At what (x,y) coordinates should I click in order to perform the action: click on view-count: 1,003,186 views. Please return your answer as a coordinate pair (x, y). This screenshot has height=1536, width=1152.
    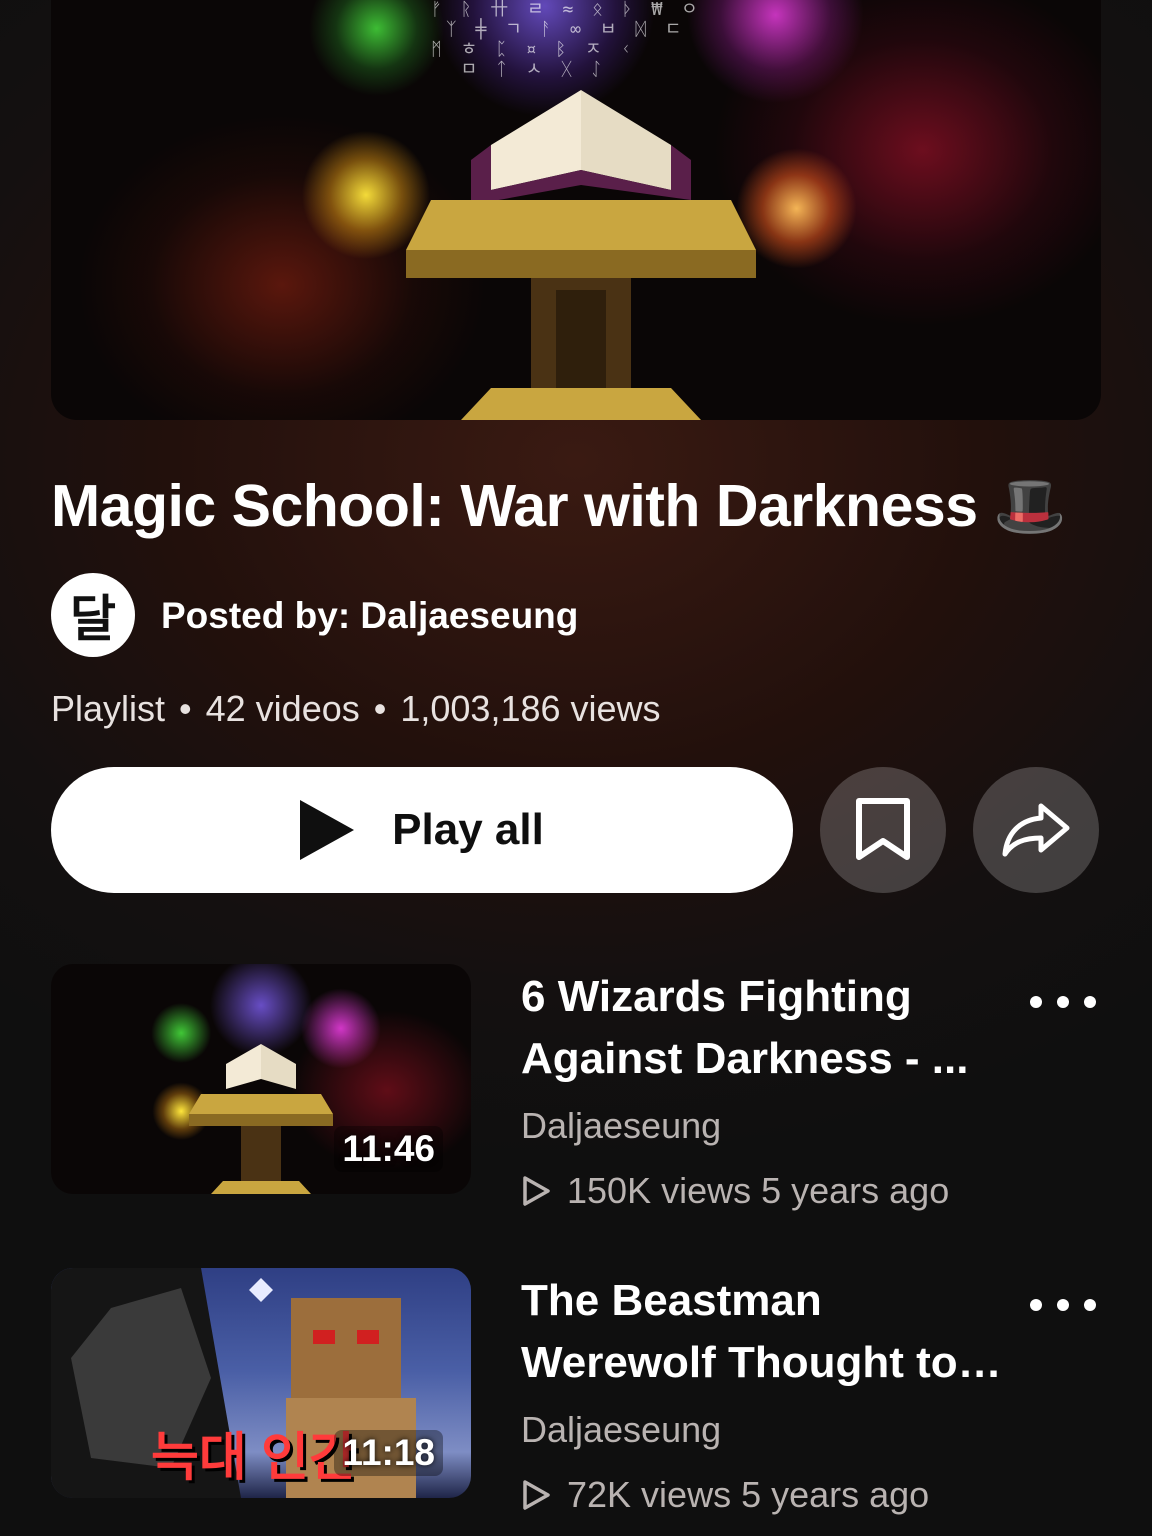
    Looking at the image, I should click on (530, 708).